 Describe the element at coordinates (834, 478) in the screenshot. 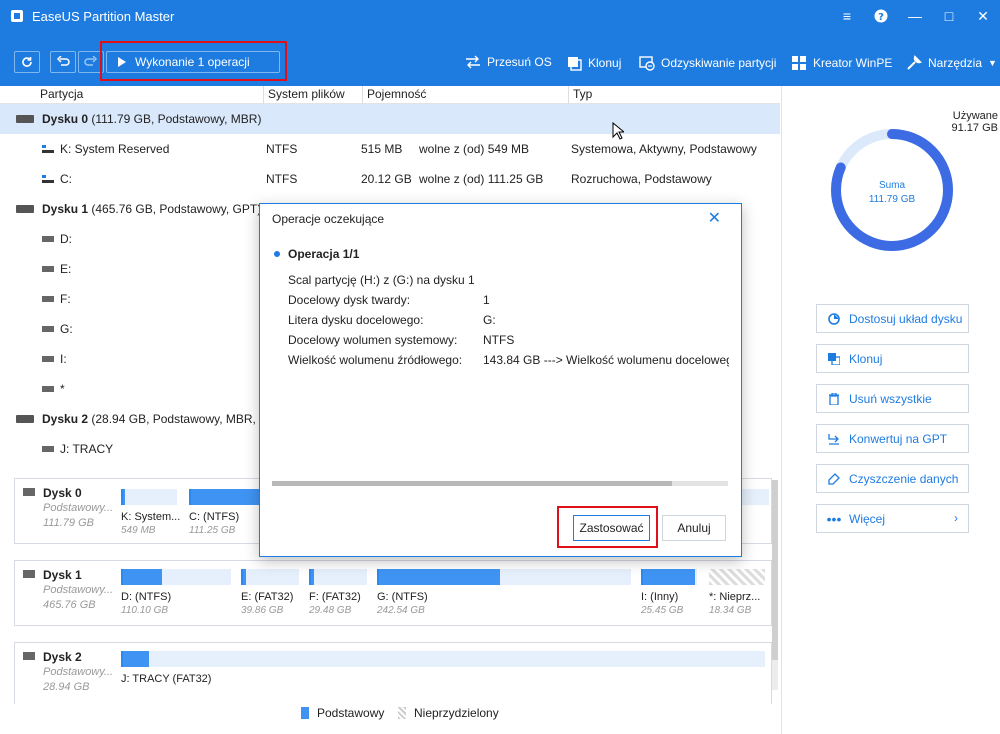

I see `wipe-icon` at that location.